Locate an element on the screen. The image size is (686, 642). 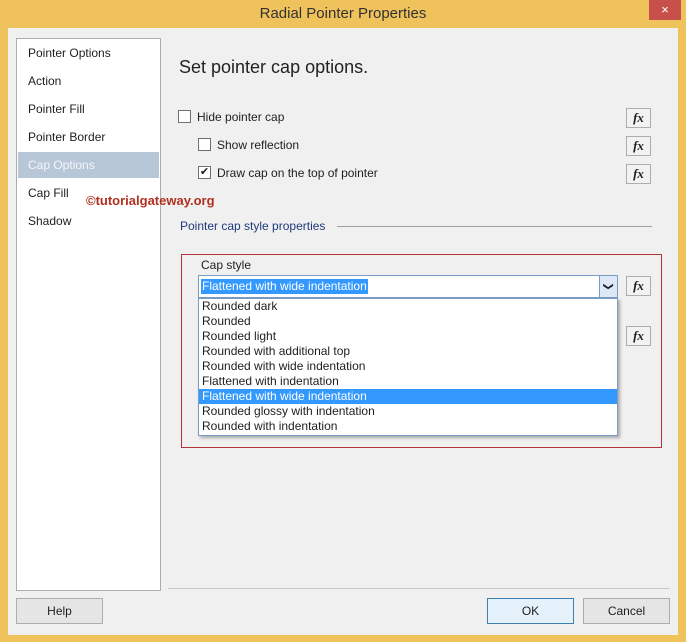
dropdown-option: Rounded glossy with indentation is located at coordinates (408, 411).